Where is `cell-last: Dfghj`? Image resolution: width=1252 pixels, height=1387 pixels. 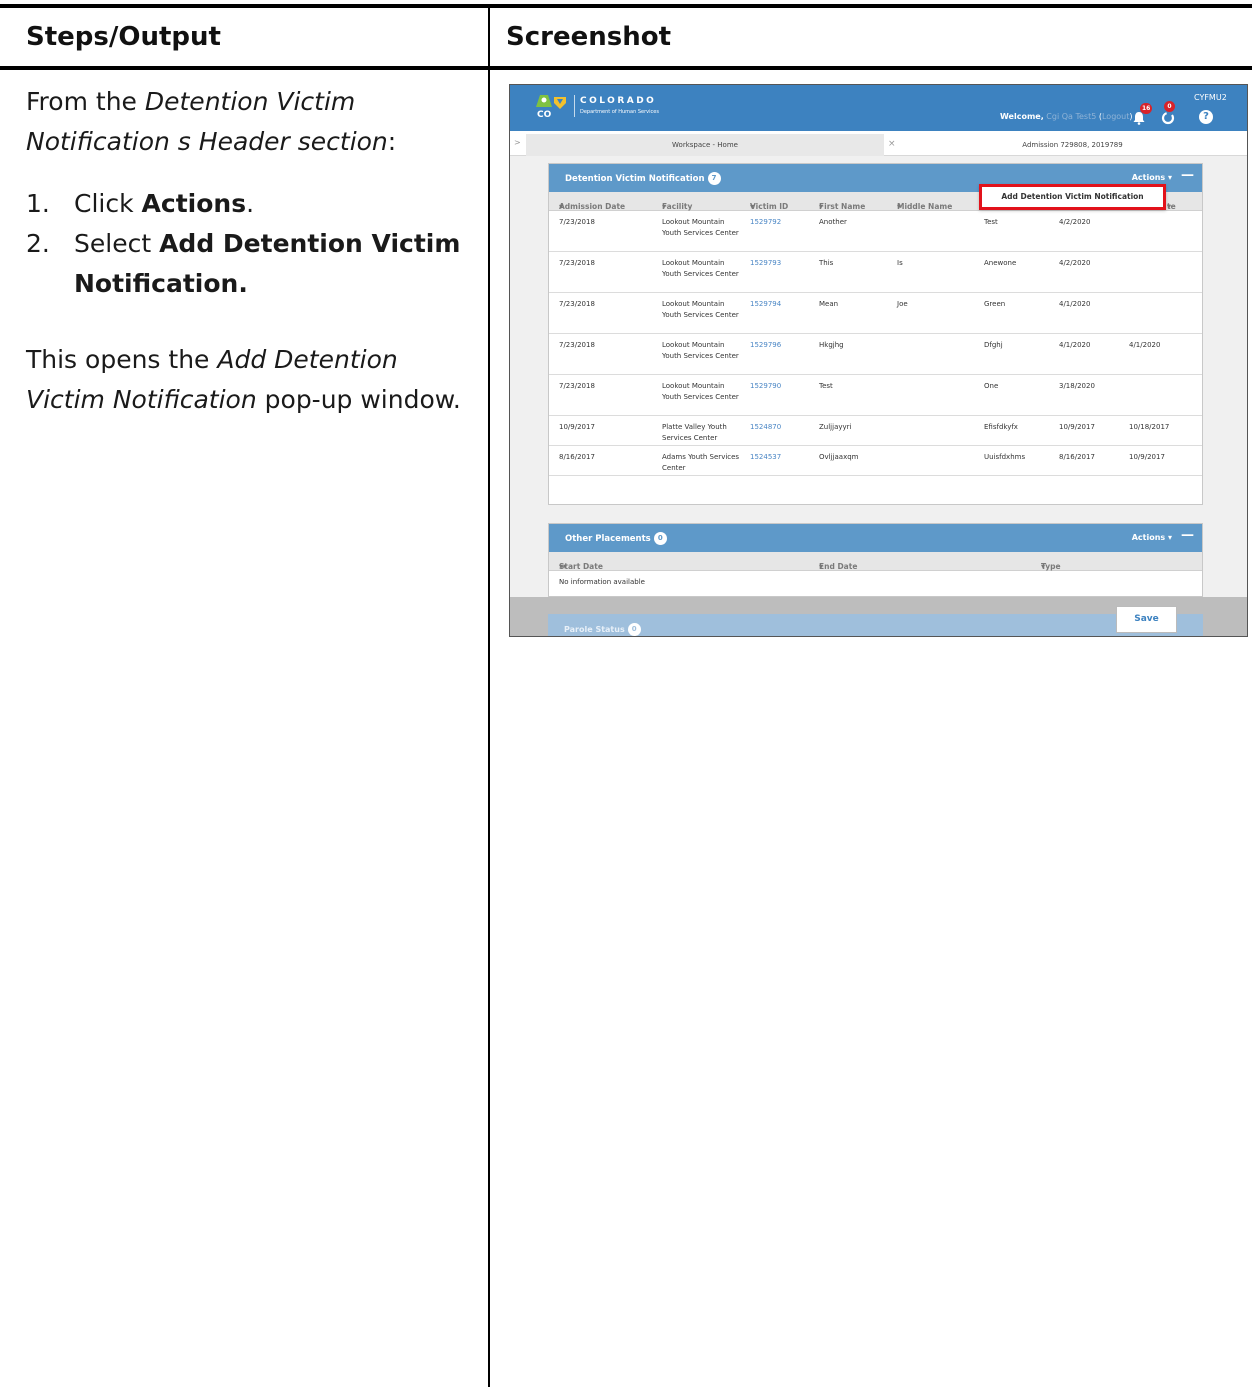
cell-last: Dfghj is located at coordinates (993, 345).